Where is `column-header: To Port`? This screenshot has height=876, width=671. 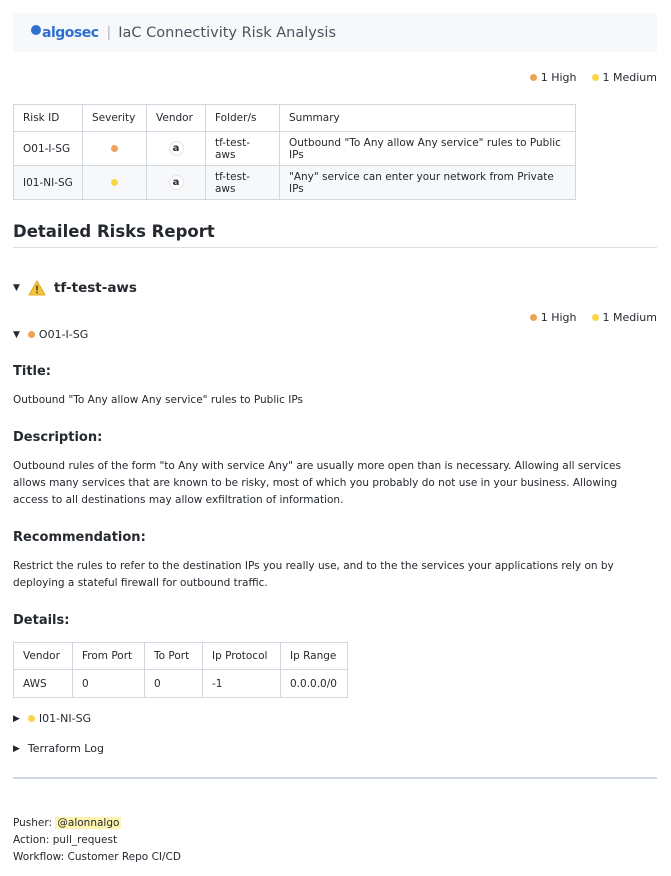
column-header: To Port is located at coordinates (173, 656).